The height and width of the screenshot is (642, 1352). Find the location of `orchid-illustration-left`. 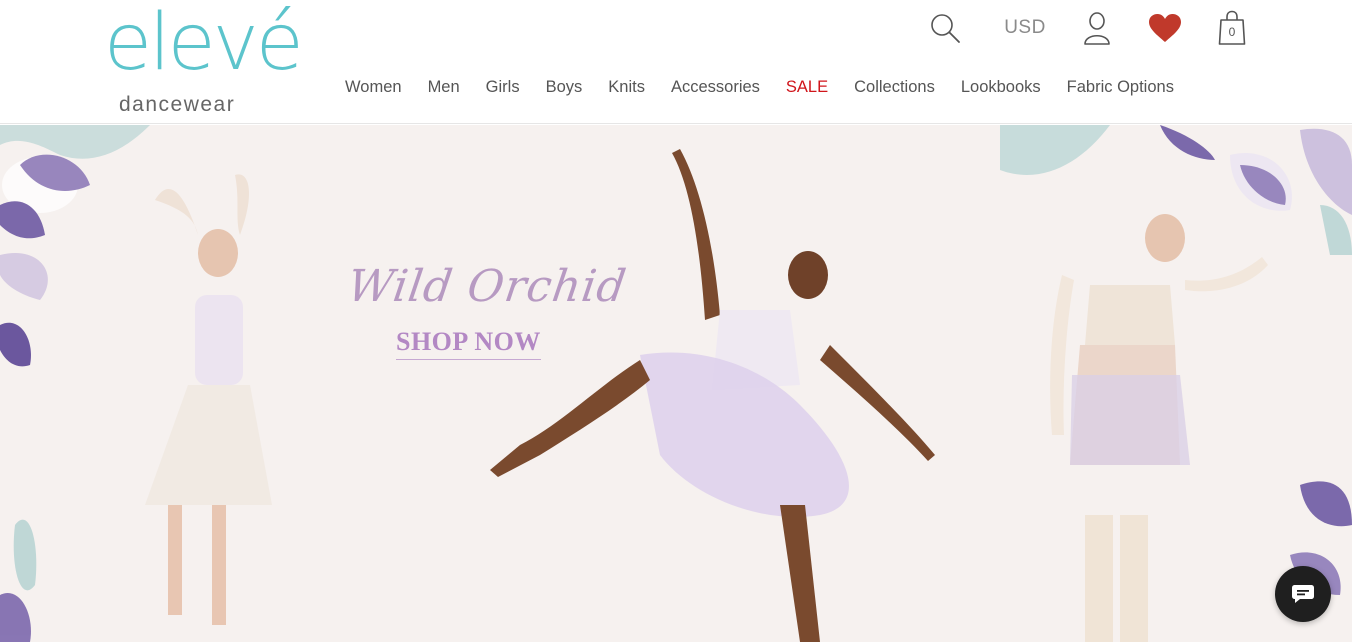

orchid-illustration-left is located at coordinates (75, 383).